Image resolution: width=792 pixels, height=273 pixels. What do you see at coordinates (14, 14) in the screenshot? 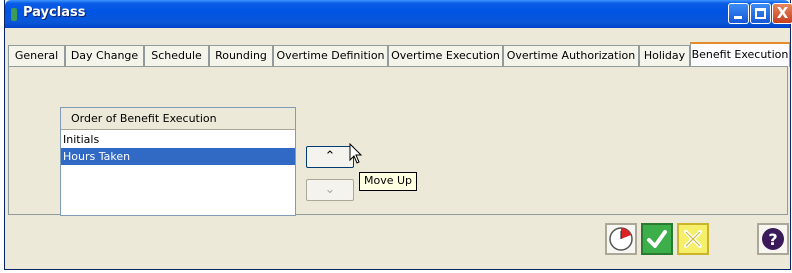
I see `app-icon` at bounding box center [14, 14].